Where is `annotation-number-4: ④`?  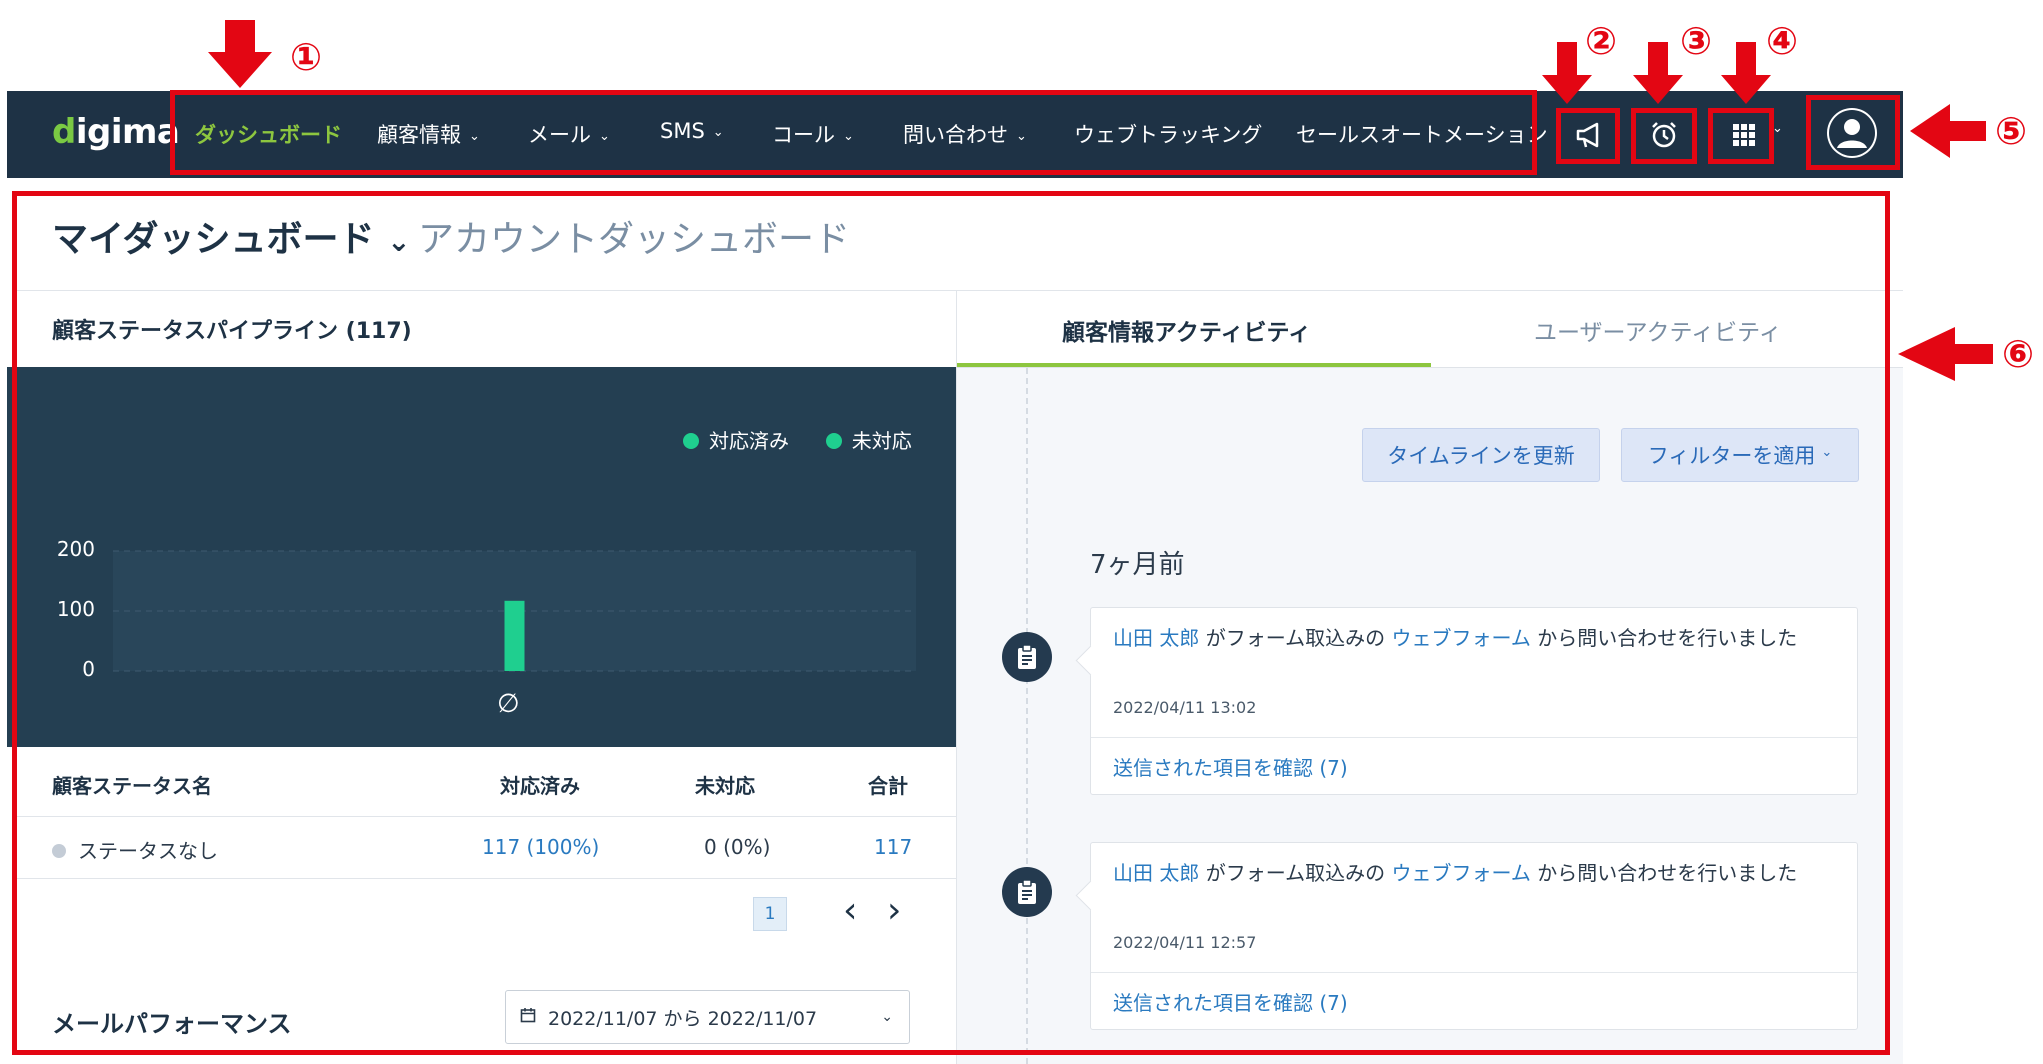 annotation-number-4: ④ is located at coordinates (1782, 41).